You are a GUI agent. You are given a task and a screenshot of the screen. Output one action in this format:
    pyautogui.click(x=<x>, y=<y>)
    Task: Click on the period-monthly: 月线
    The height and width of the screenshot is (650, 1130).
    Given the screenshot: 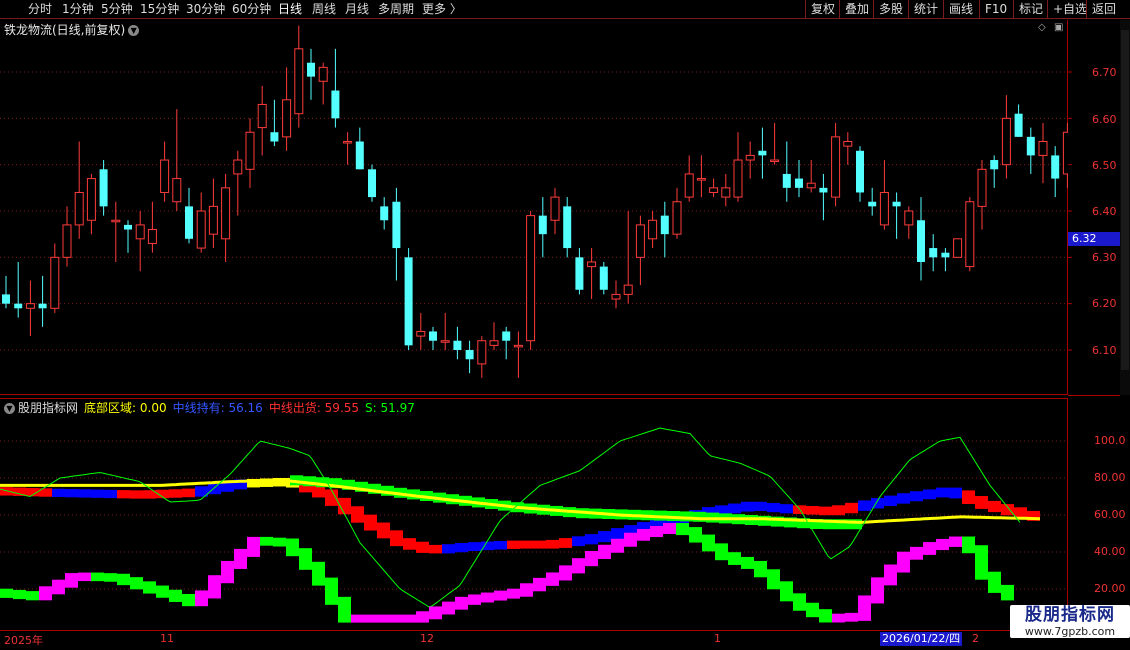 What is the action you would take?
    pyautogui.click(x=357, y=9)
    